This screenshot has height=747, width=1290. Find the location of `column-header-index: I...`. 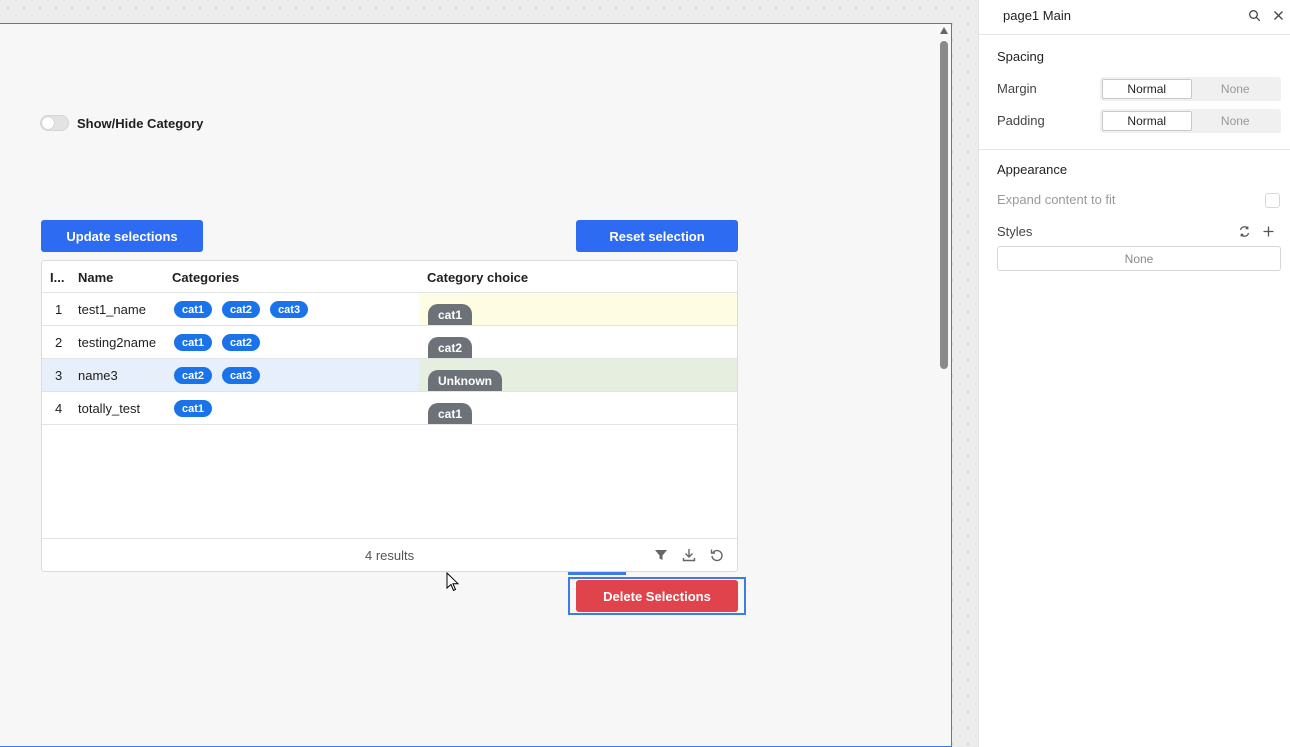

column-header-index: I... is located at coordinates (57, 277).